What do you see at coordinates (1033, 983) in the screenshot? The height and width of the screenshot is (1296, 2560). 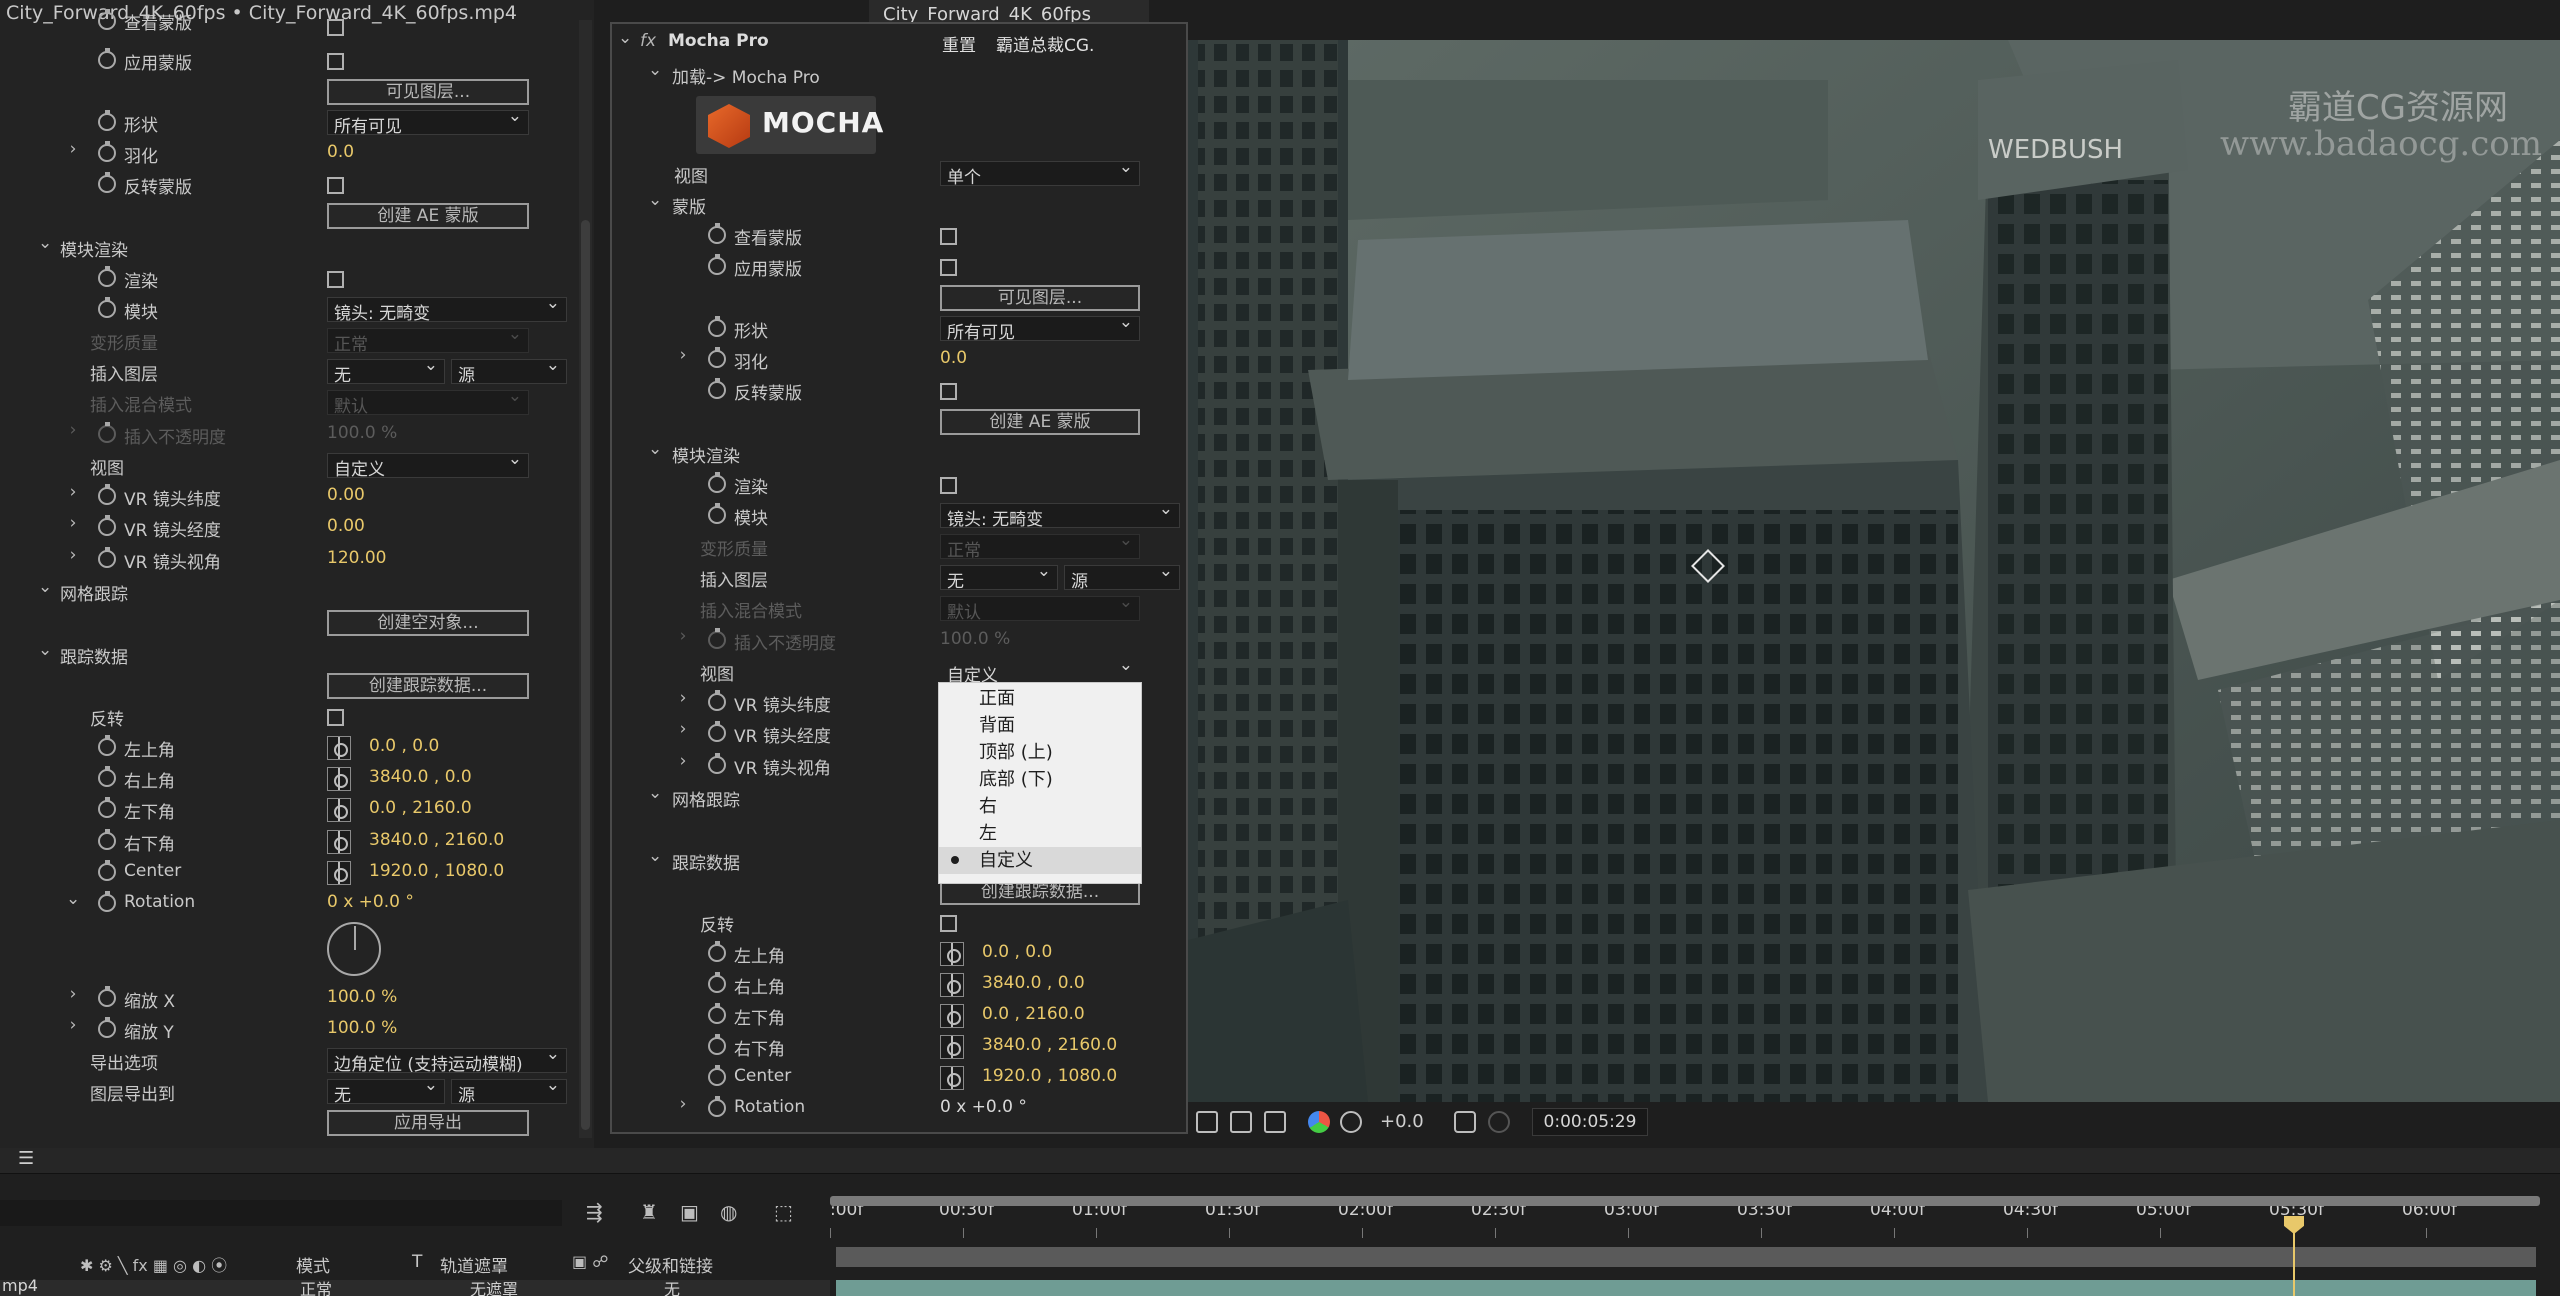 I see `top-right-value: 3840.0 , 0.0` at bounding box center [1033, 983].